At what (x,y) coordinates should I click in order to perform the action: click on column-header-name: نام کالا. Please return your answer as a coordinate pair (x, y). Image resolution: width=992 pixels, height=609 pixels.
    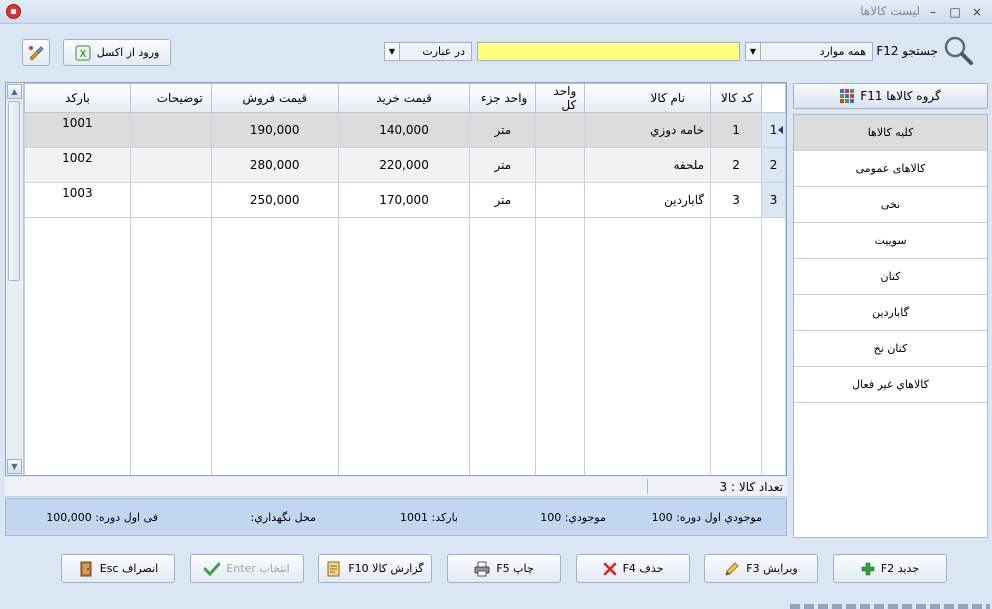
    Looking at the image, I should click on (648, 98).